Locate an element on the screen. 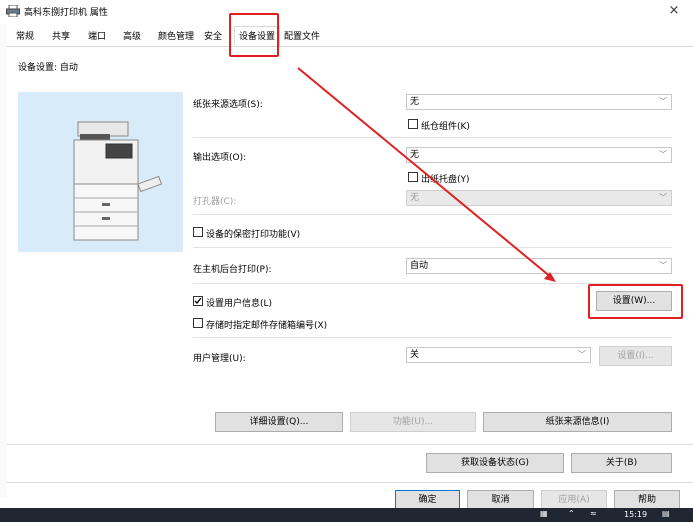 This screenshot has width=693, height=522. grid-icon: ▦ is located at coordinates (544, 513).